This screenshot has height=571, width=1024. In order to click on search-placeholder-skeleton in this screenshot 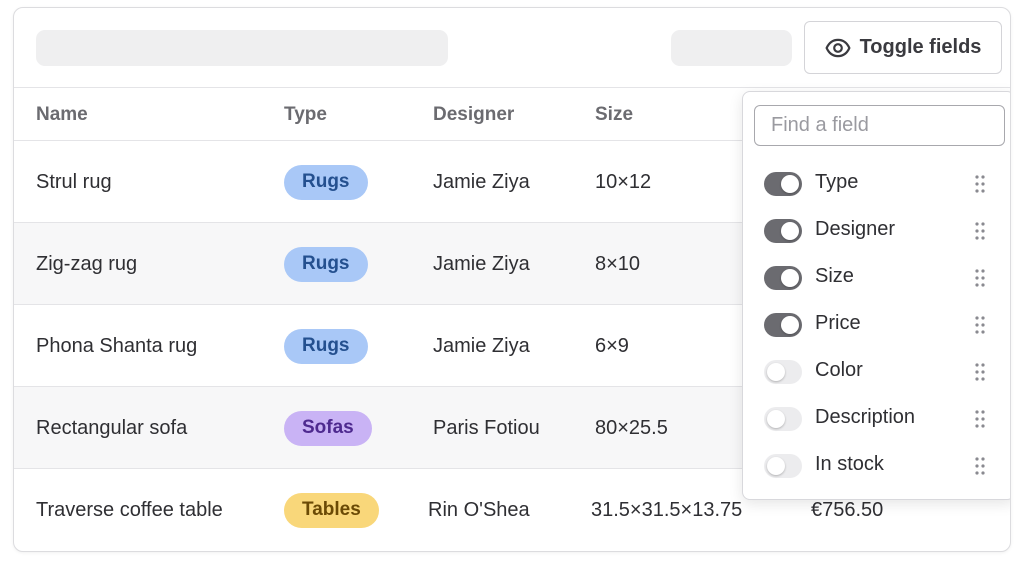, I will do `click(242, 48)`.